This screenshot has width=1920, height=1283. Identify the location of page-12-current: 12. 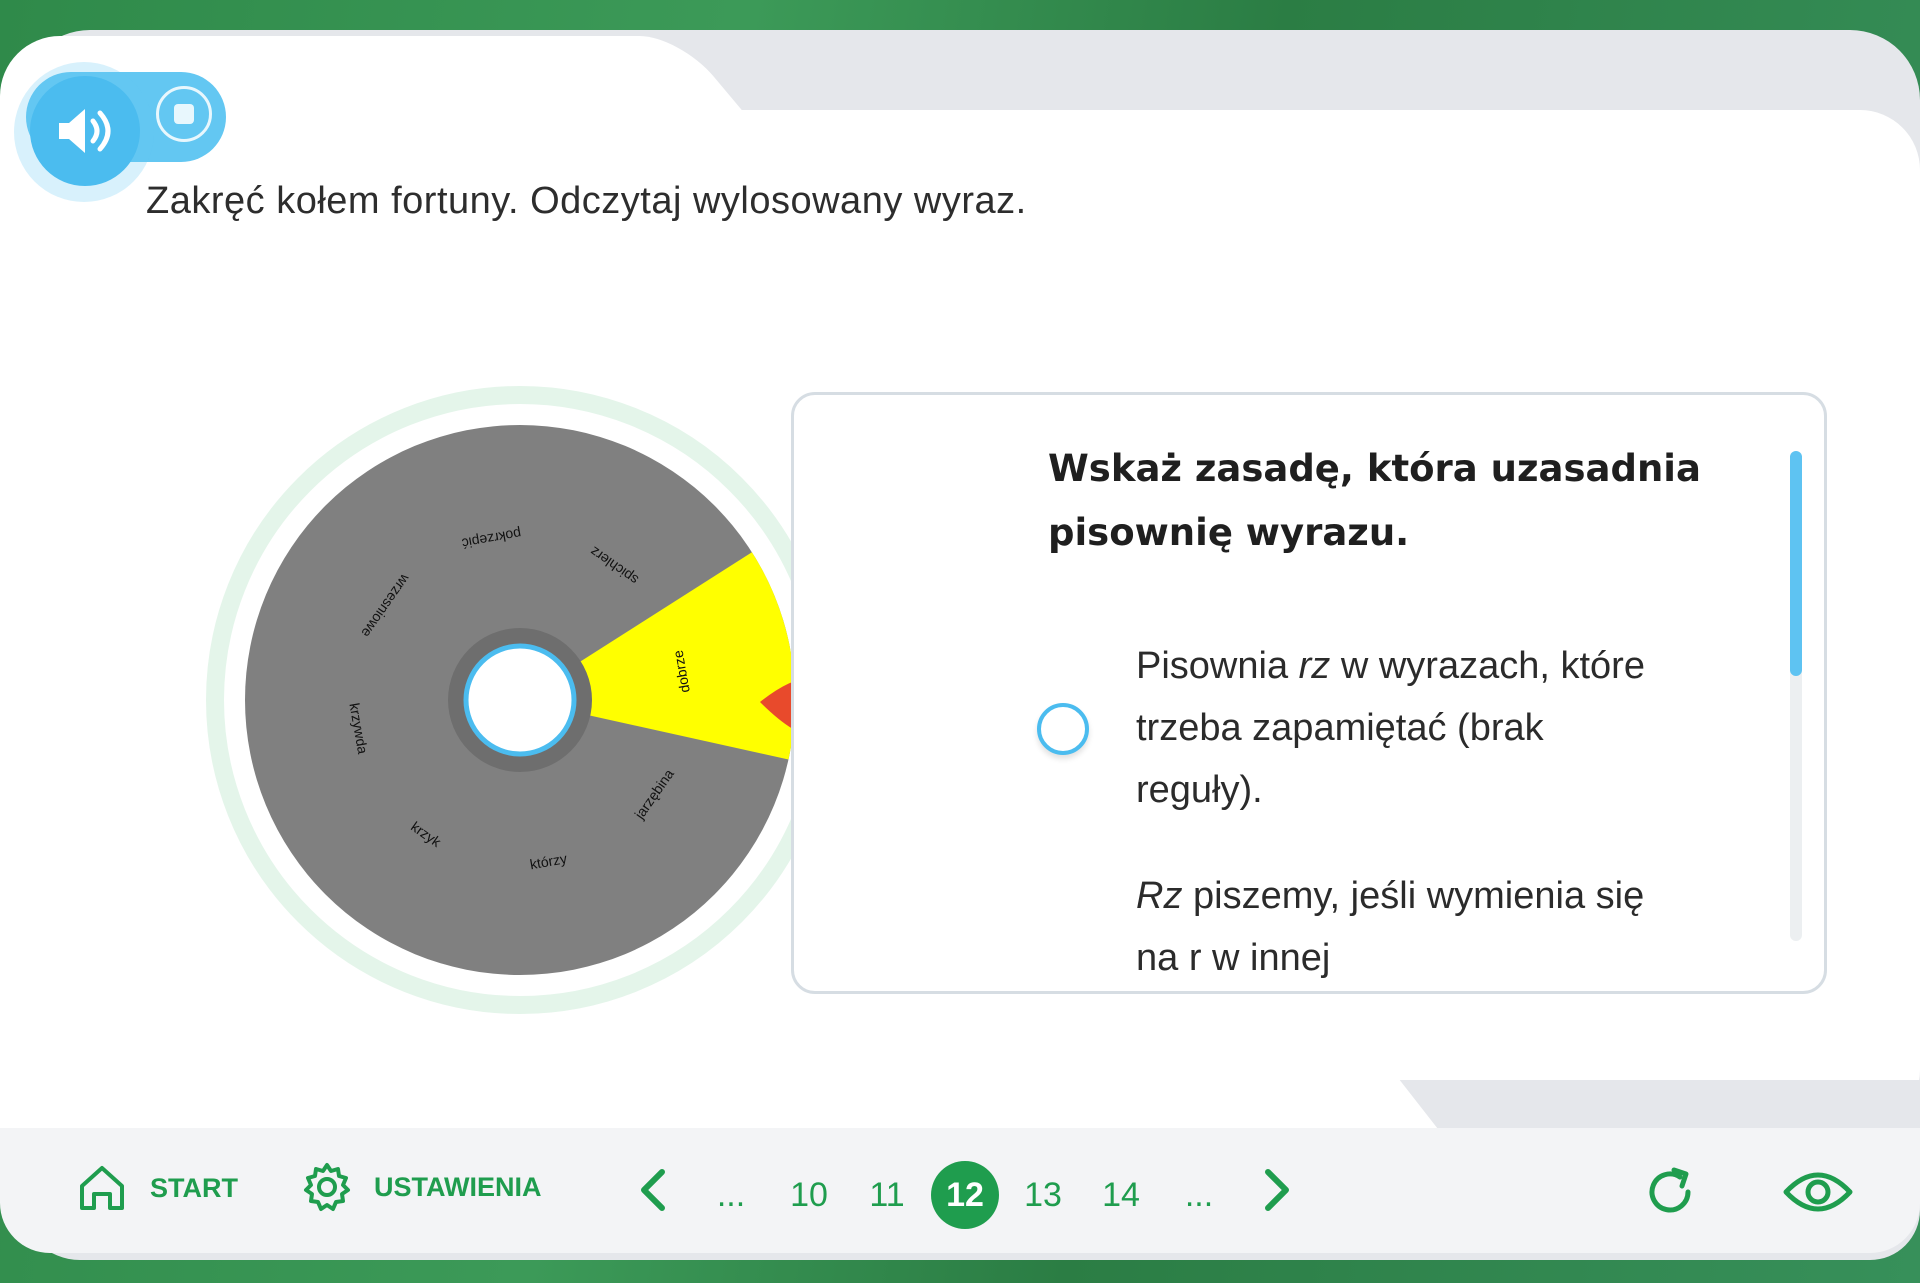
(965, 1195).